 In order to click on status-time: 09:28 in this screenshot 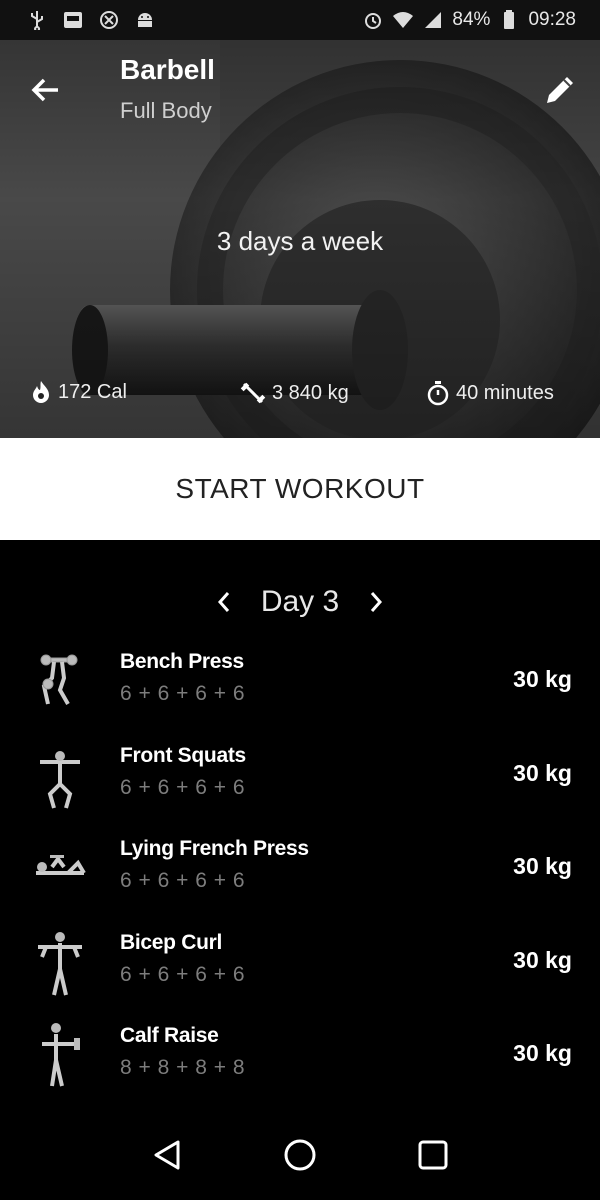, I will do `click(552, 19)`.